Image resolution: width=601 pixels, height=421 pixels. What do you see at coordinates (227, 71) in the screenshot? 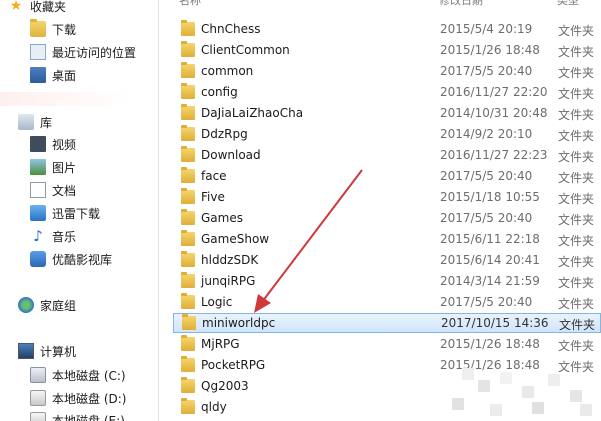
I see `file-name: common` at bounding box center [227, 71].